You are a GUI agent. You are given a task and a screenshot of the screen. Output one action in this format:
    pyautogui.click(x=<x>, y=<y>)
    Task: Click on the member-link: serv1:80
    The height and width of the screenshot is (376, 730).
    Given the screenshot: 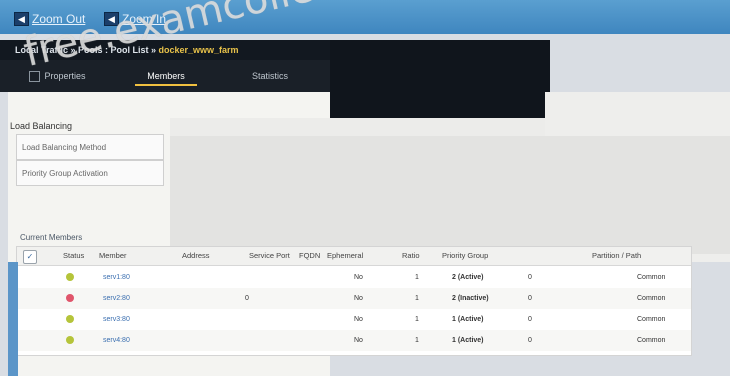 What is the action you would take?
    pyautogui.click(x=116, y=277)
    